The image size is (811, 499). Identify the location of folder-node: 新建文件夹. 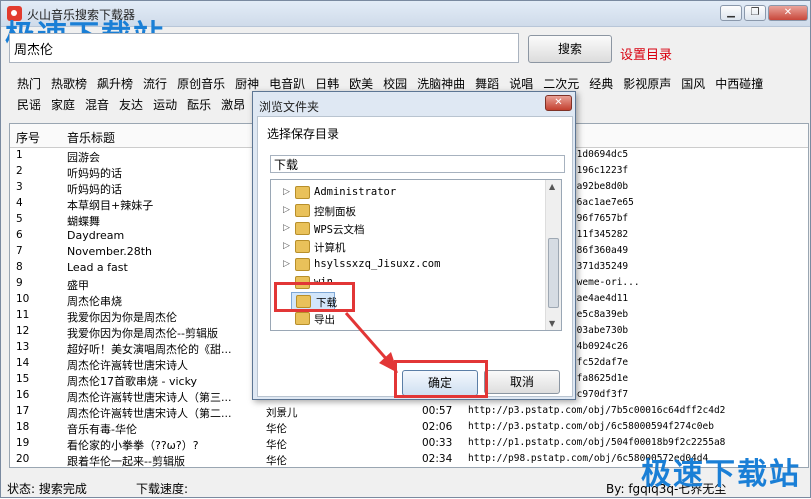
(406, 329).